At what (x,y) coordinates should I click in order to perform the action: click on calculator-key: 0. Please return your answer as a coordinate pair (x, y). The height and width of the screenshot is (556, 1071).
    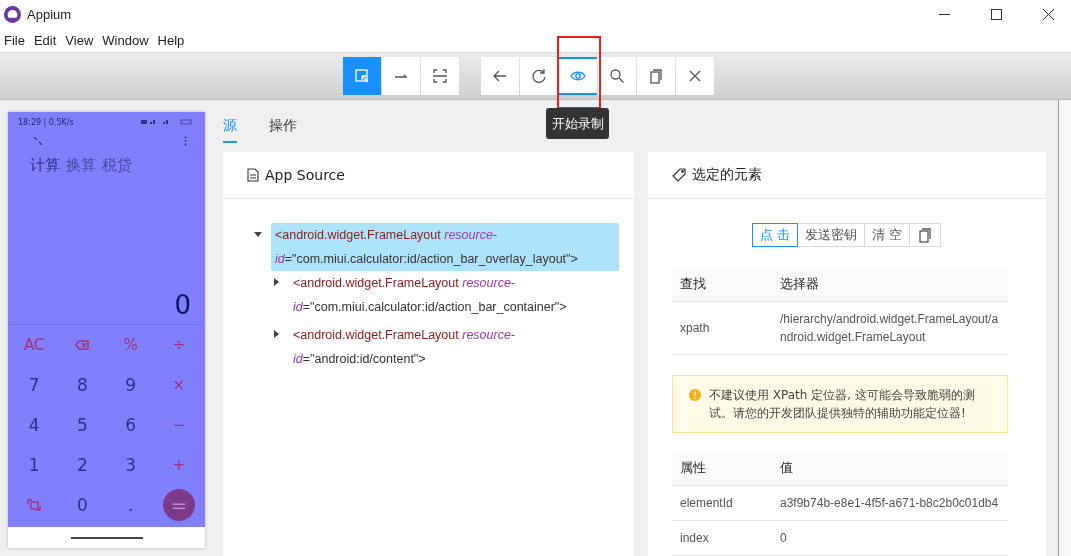
    Looking at the image, I should click on (82, 505).